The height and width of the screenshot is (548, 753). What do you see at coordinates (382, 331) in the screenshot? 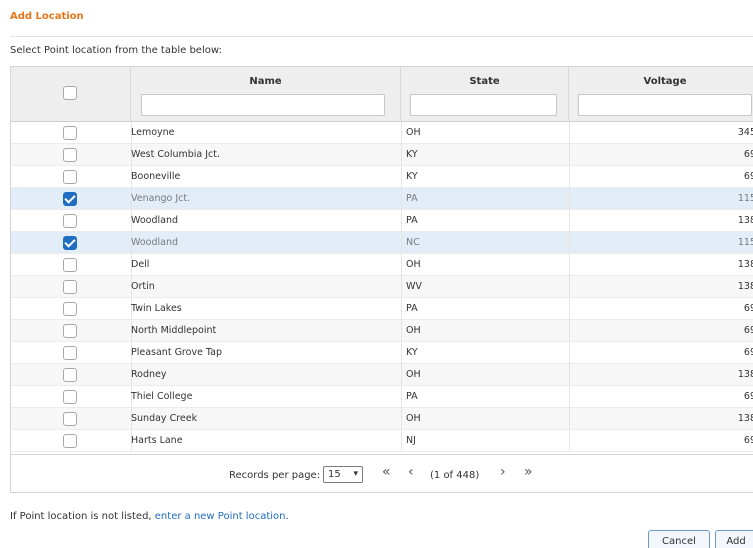
I see `table-row: North Middlepoint OH 69` at bounding box center [382, 331].